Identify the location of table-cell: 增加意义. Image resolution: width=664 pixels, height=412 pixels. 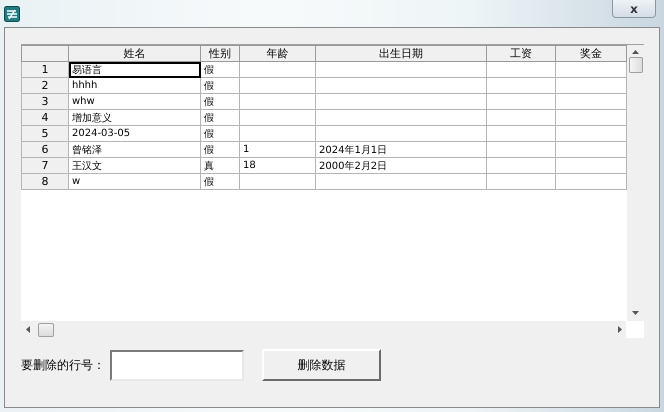
(134, 118).